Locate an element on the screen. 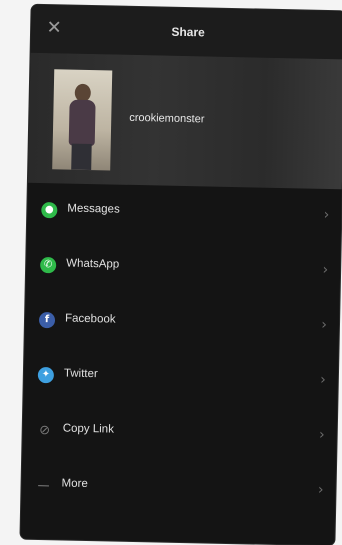 This screenshot has width=342, height=545. share-header: ✕ Share is located at coordinates (186, 32).